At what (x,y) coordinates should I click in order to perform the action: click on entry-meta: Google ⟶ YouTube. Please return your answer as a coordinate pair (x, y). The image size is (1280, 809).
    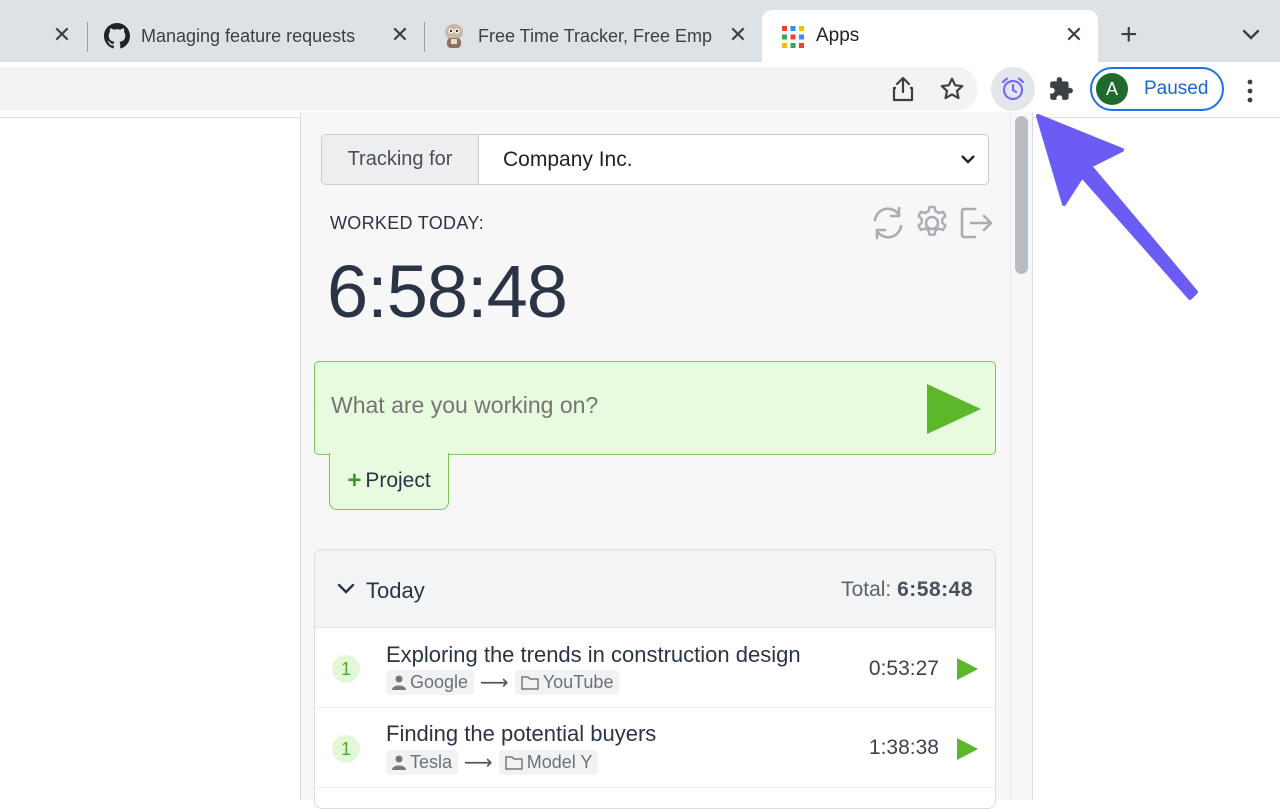
    Looking at the image, I should click on (503, 682).